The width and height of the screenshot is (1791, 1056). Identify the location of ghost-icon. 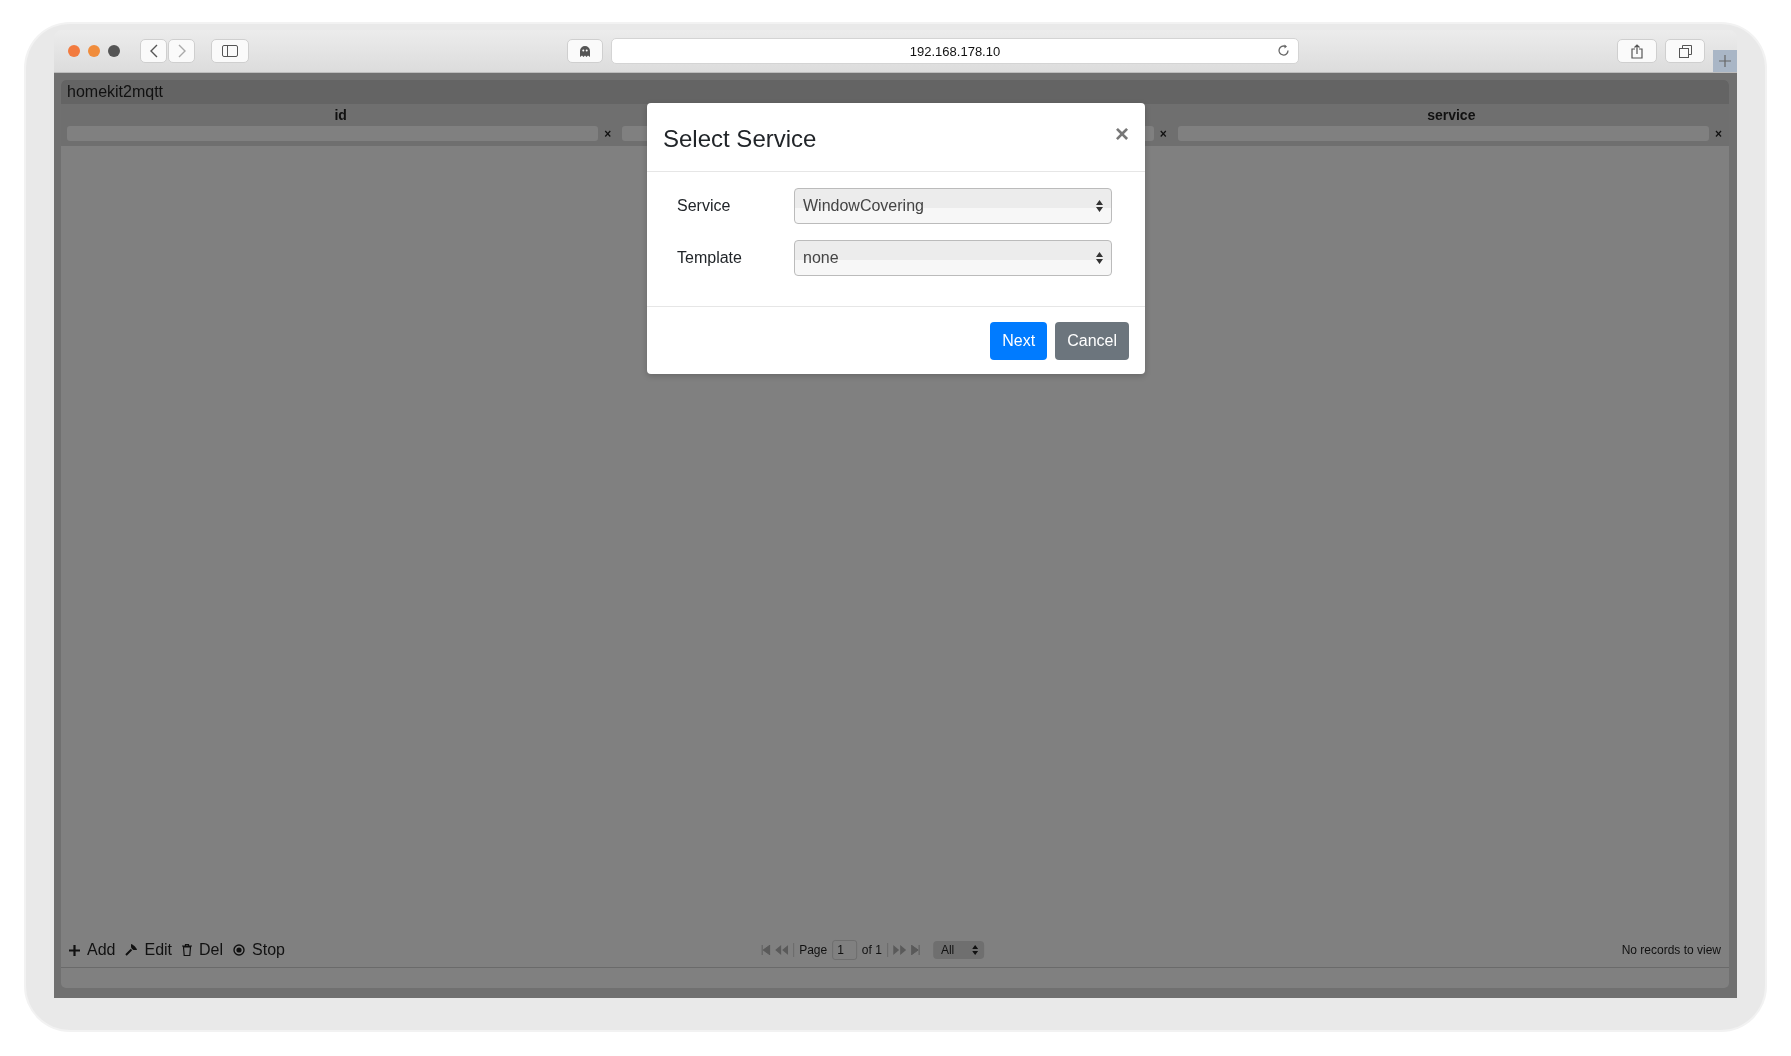
(585, 51).